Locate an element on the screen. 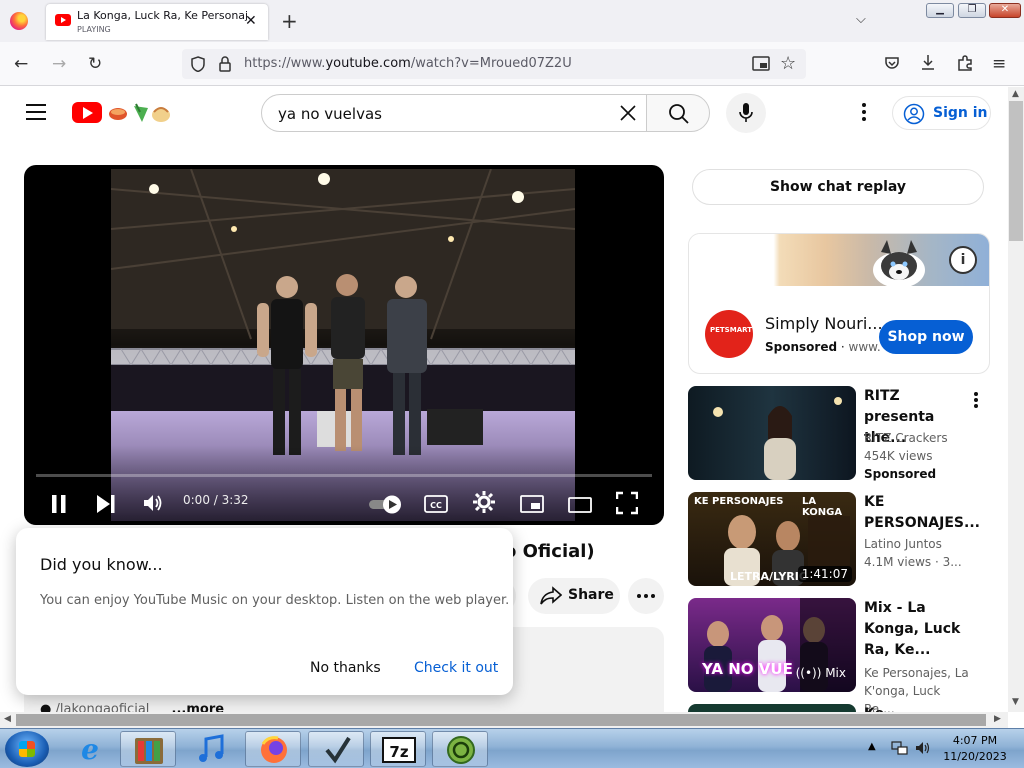  vertical-scroll-thumb is located at coordinates (1016, 171).